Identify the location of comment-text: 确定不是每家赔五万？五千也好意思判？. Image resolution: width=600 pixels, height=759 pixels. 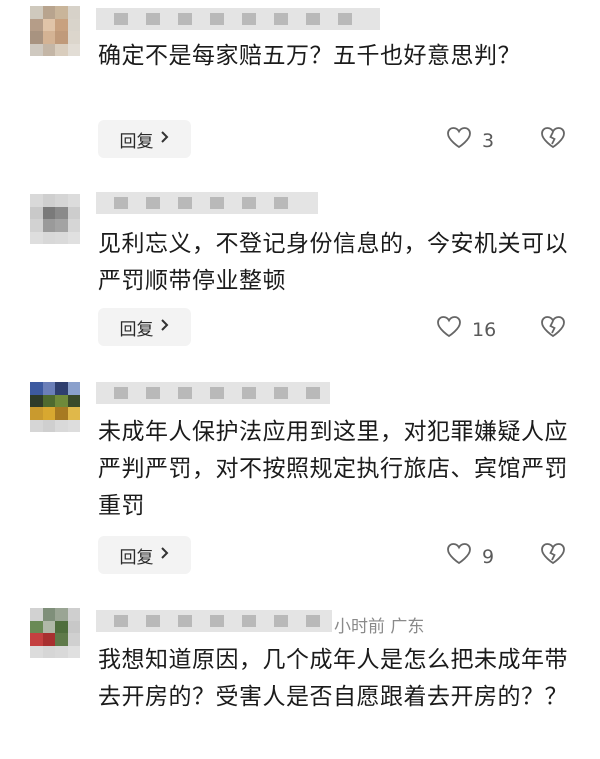
(309, 56).